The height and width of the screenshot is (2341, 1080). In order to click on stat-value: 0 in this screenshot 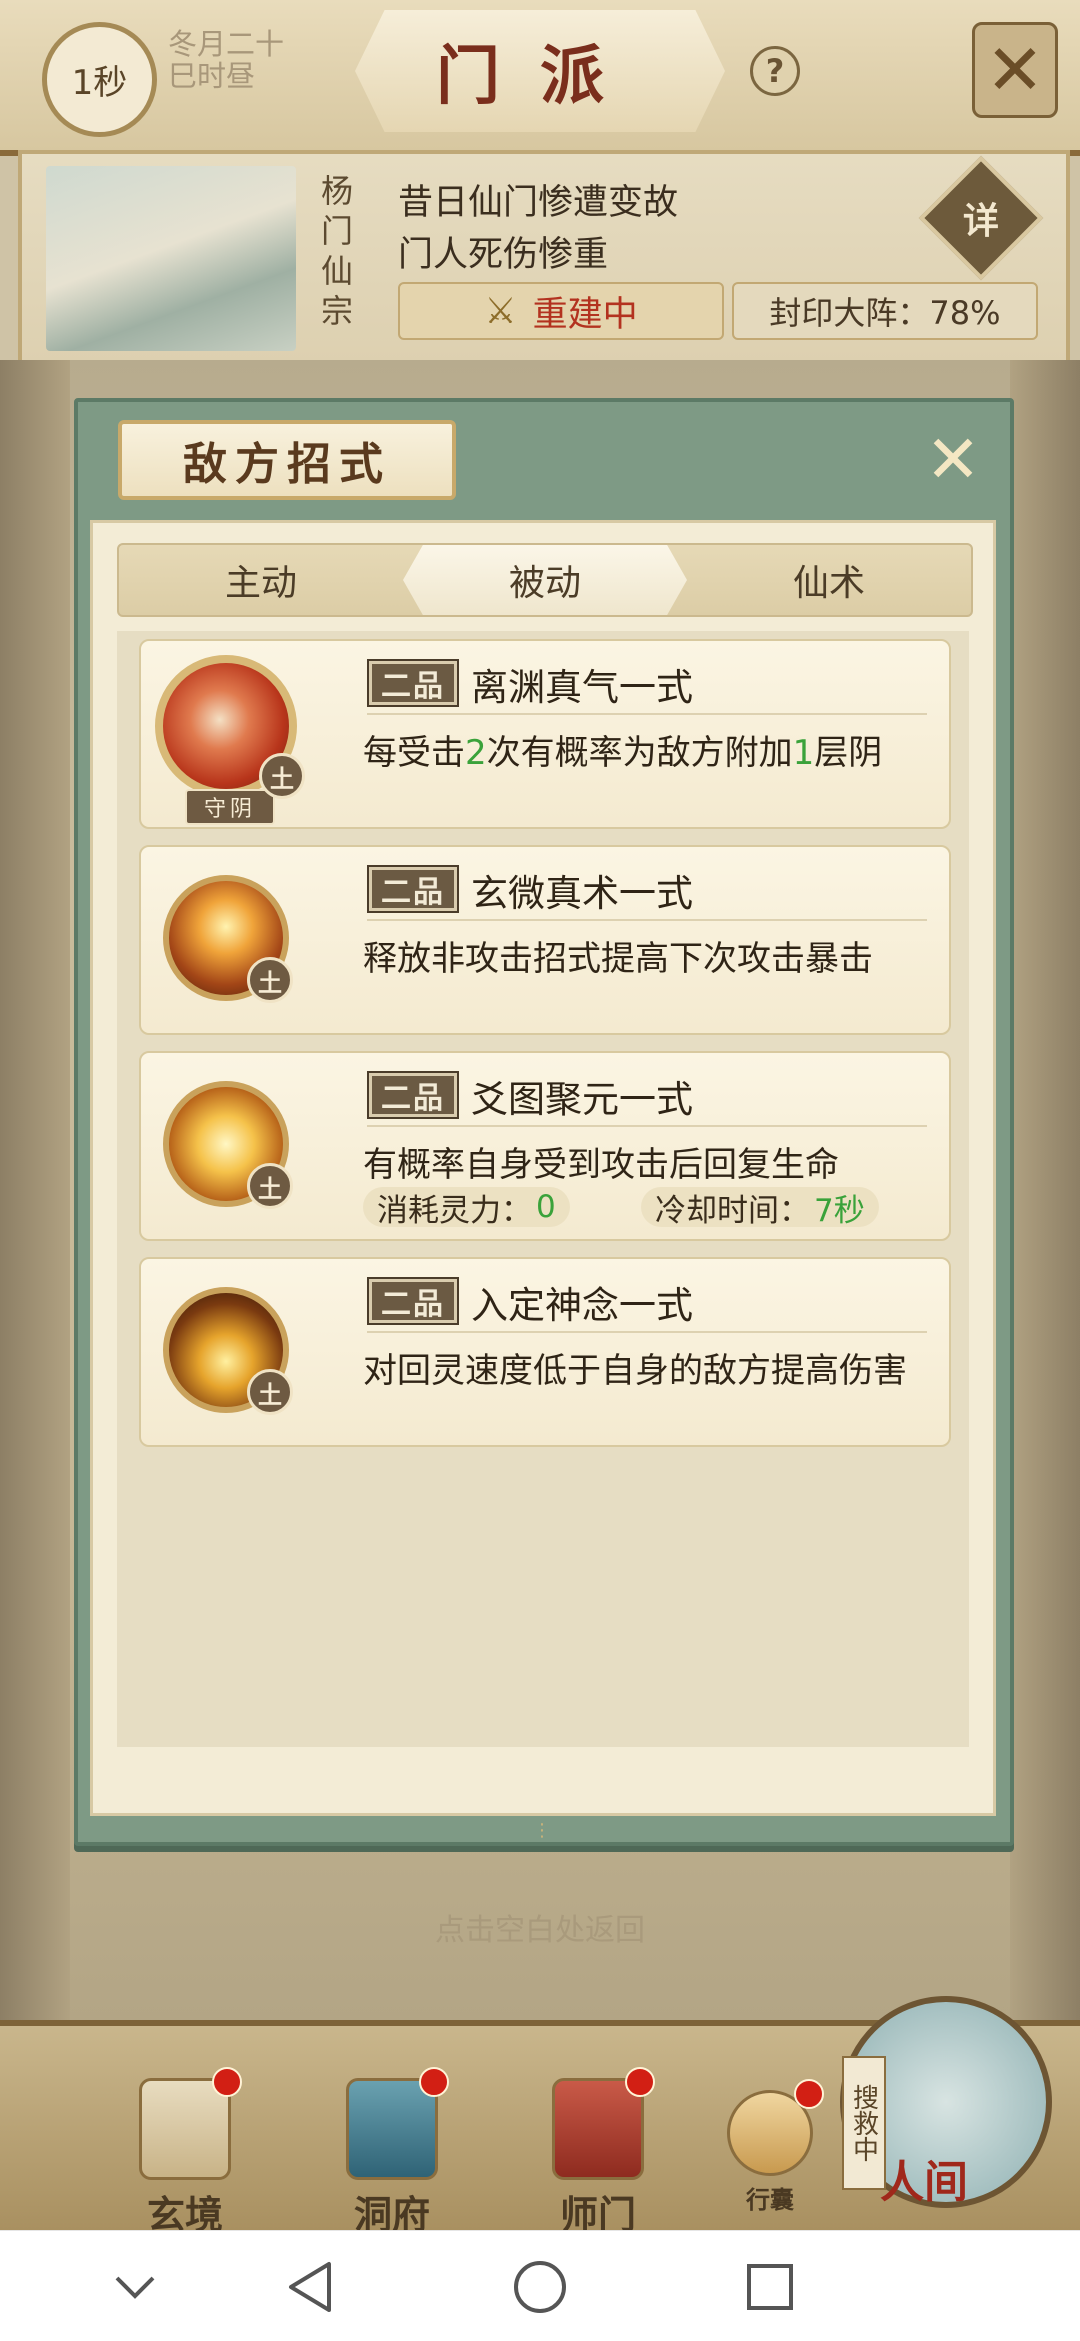, I will do `click(546, 1207)`.